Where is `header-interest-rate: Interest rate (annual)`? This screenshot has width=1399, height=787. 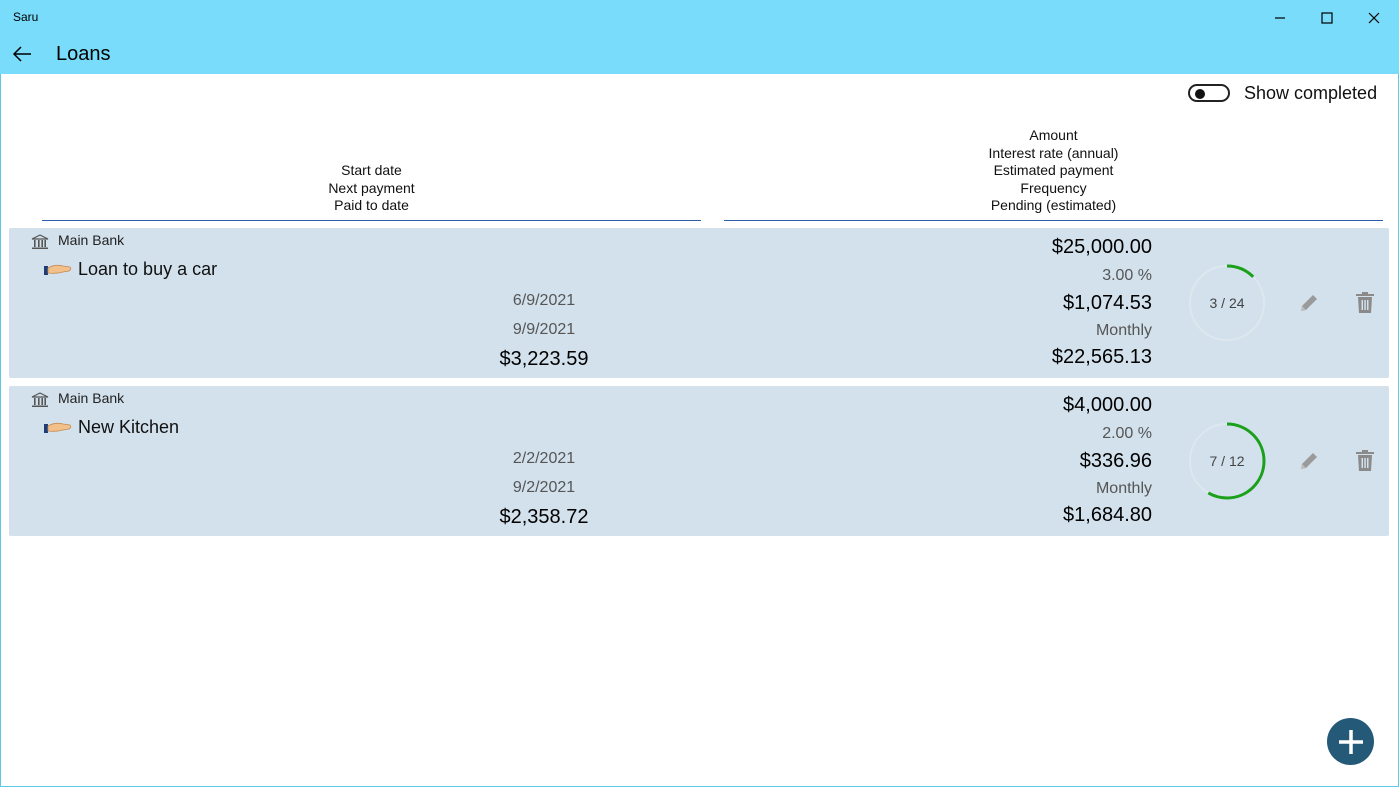 header-interest-rate: Interest rate (annual) is located at coordinates (1053, 152).